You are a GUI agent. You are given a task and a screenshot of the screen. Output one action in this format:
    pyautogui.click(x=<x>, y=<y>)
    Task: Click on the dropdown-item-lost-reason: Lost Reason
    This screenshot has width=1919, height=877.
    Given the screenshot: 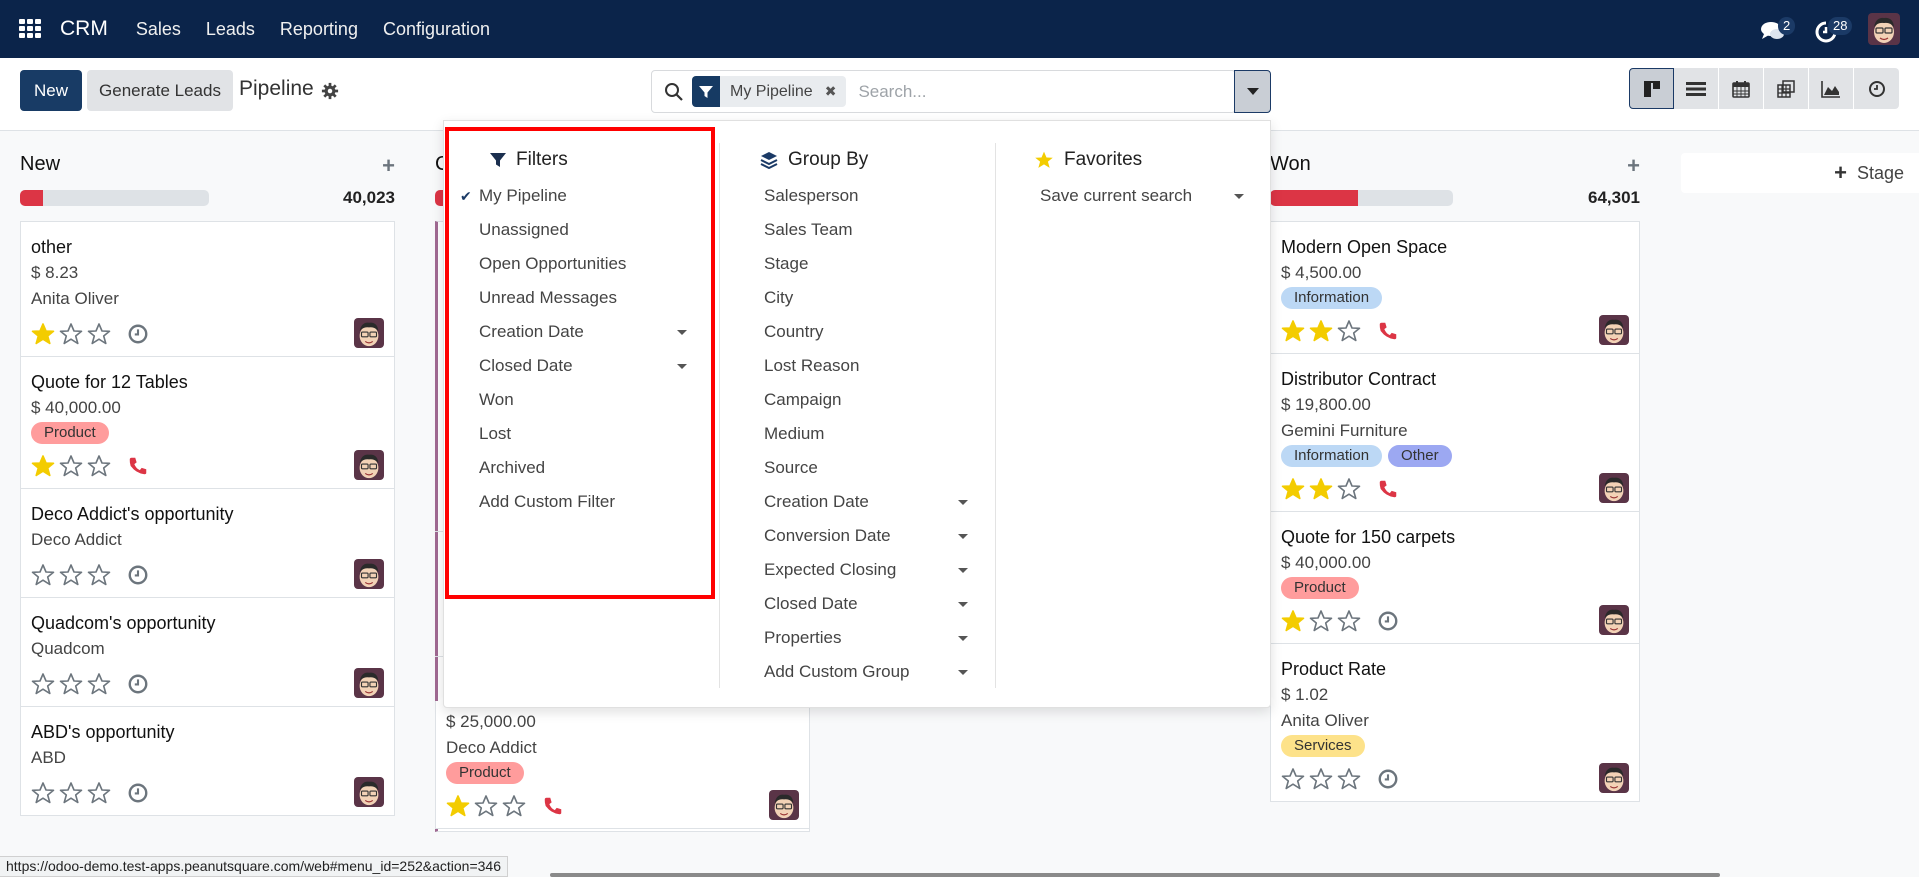 What is the action you would take?
    pyautogui.click(x=862, y=366)
    